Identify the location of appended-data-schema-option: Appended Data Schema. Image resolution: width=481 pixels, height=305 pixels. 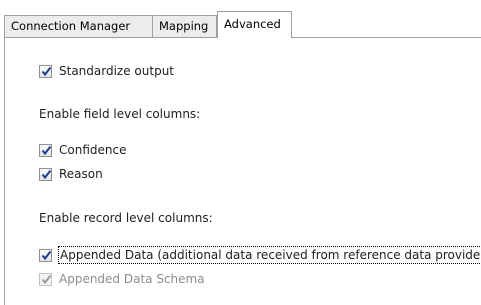
(122, 279).